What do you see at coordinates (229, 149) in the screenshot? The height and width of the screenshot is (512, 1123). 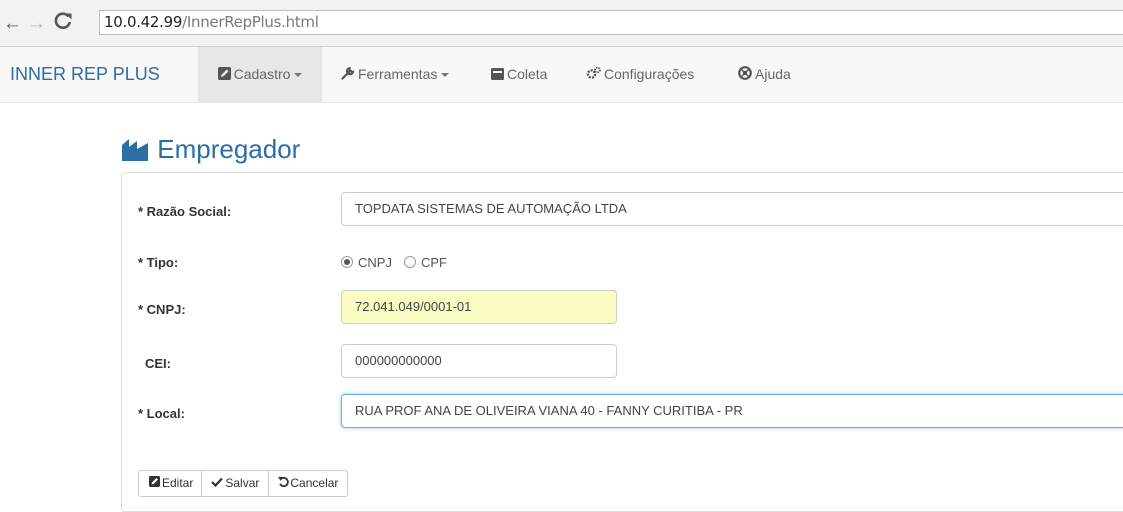 I see `page-title-text: Empregador` at bounding box center [229, 149].